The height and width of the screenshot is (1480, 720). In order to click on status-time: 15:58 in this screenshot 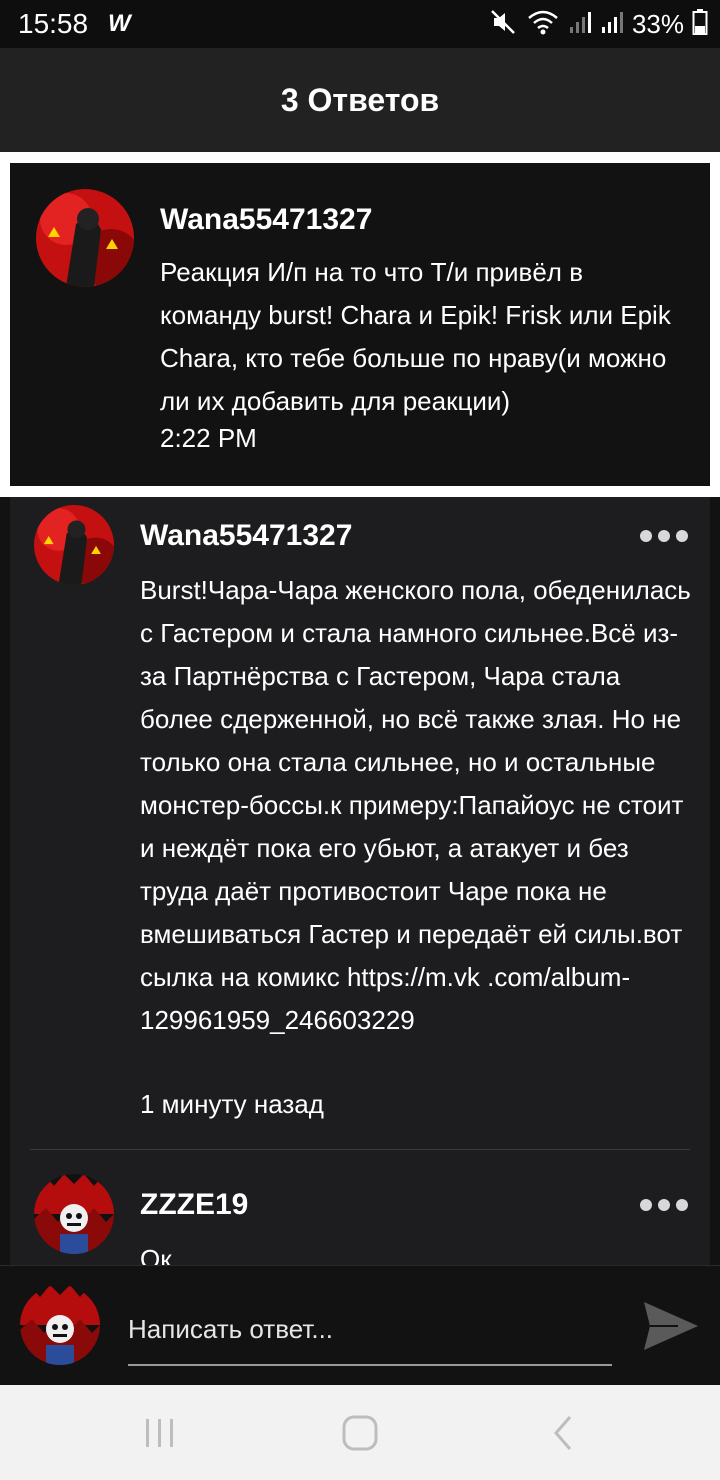, I will do `click(53, 23)`.